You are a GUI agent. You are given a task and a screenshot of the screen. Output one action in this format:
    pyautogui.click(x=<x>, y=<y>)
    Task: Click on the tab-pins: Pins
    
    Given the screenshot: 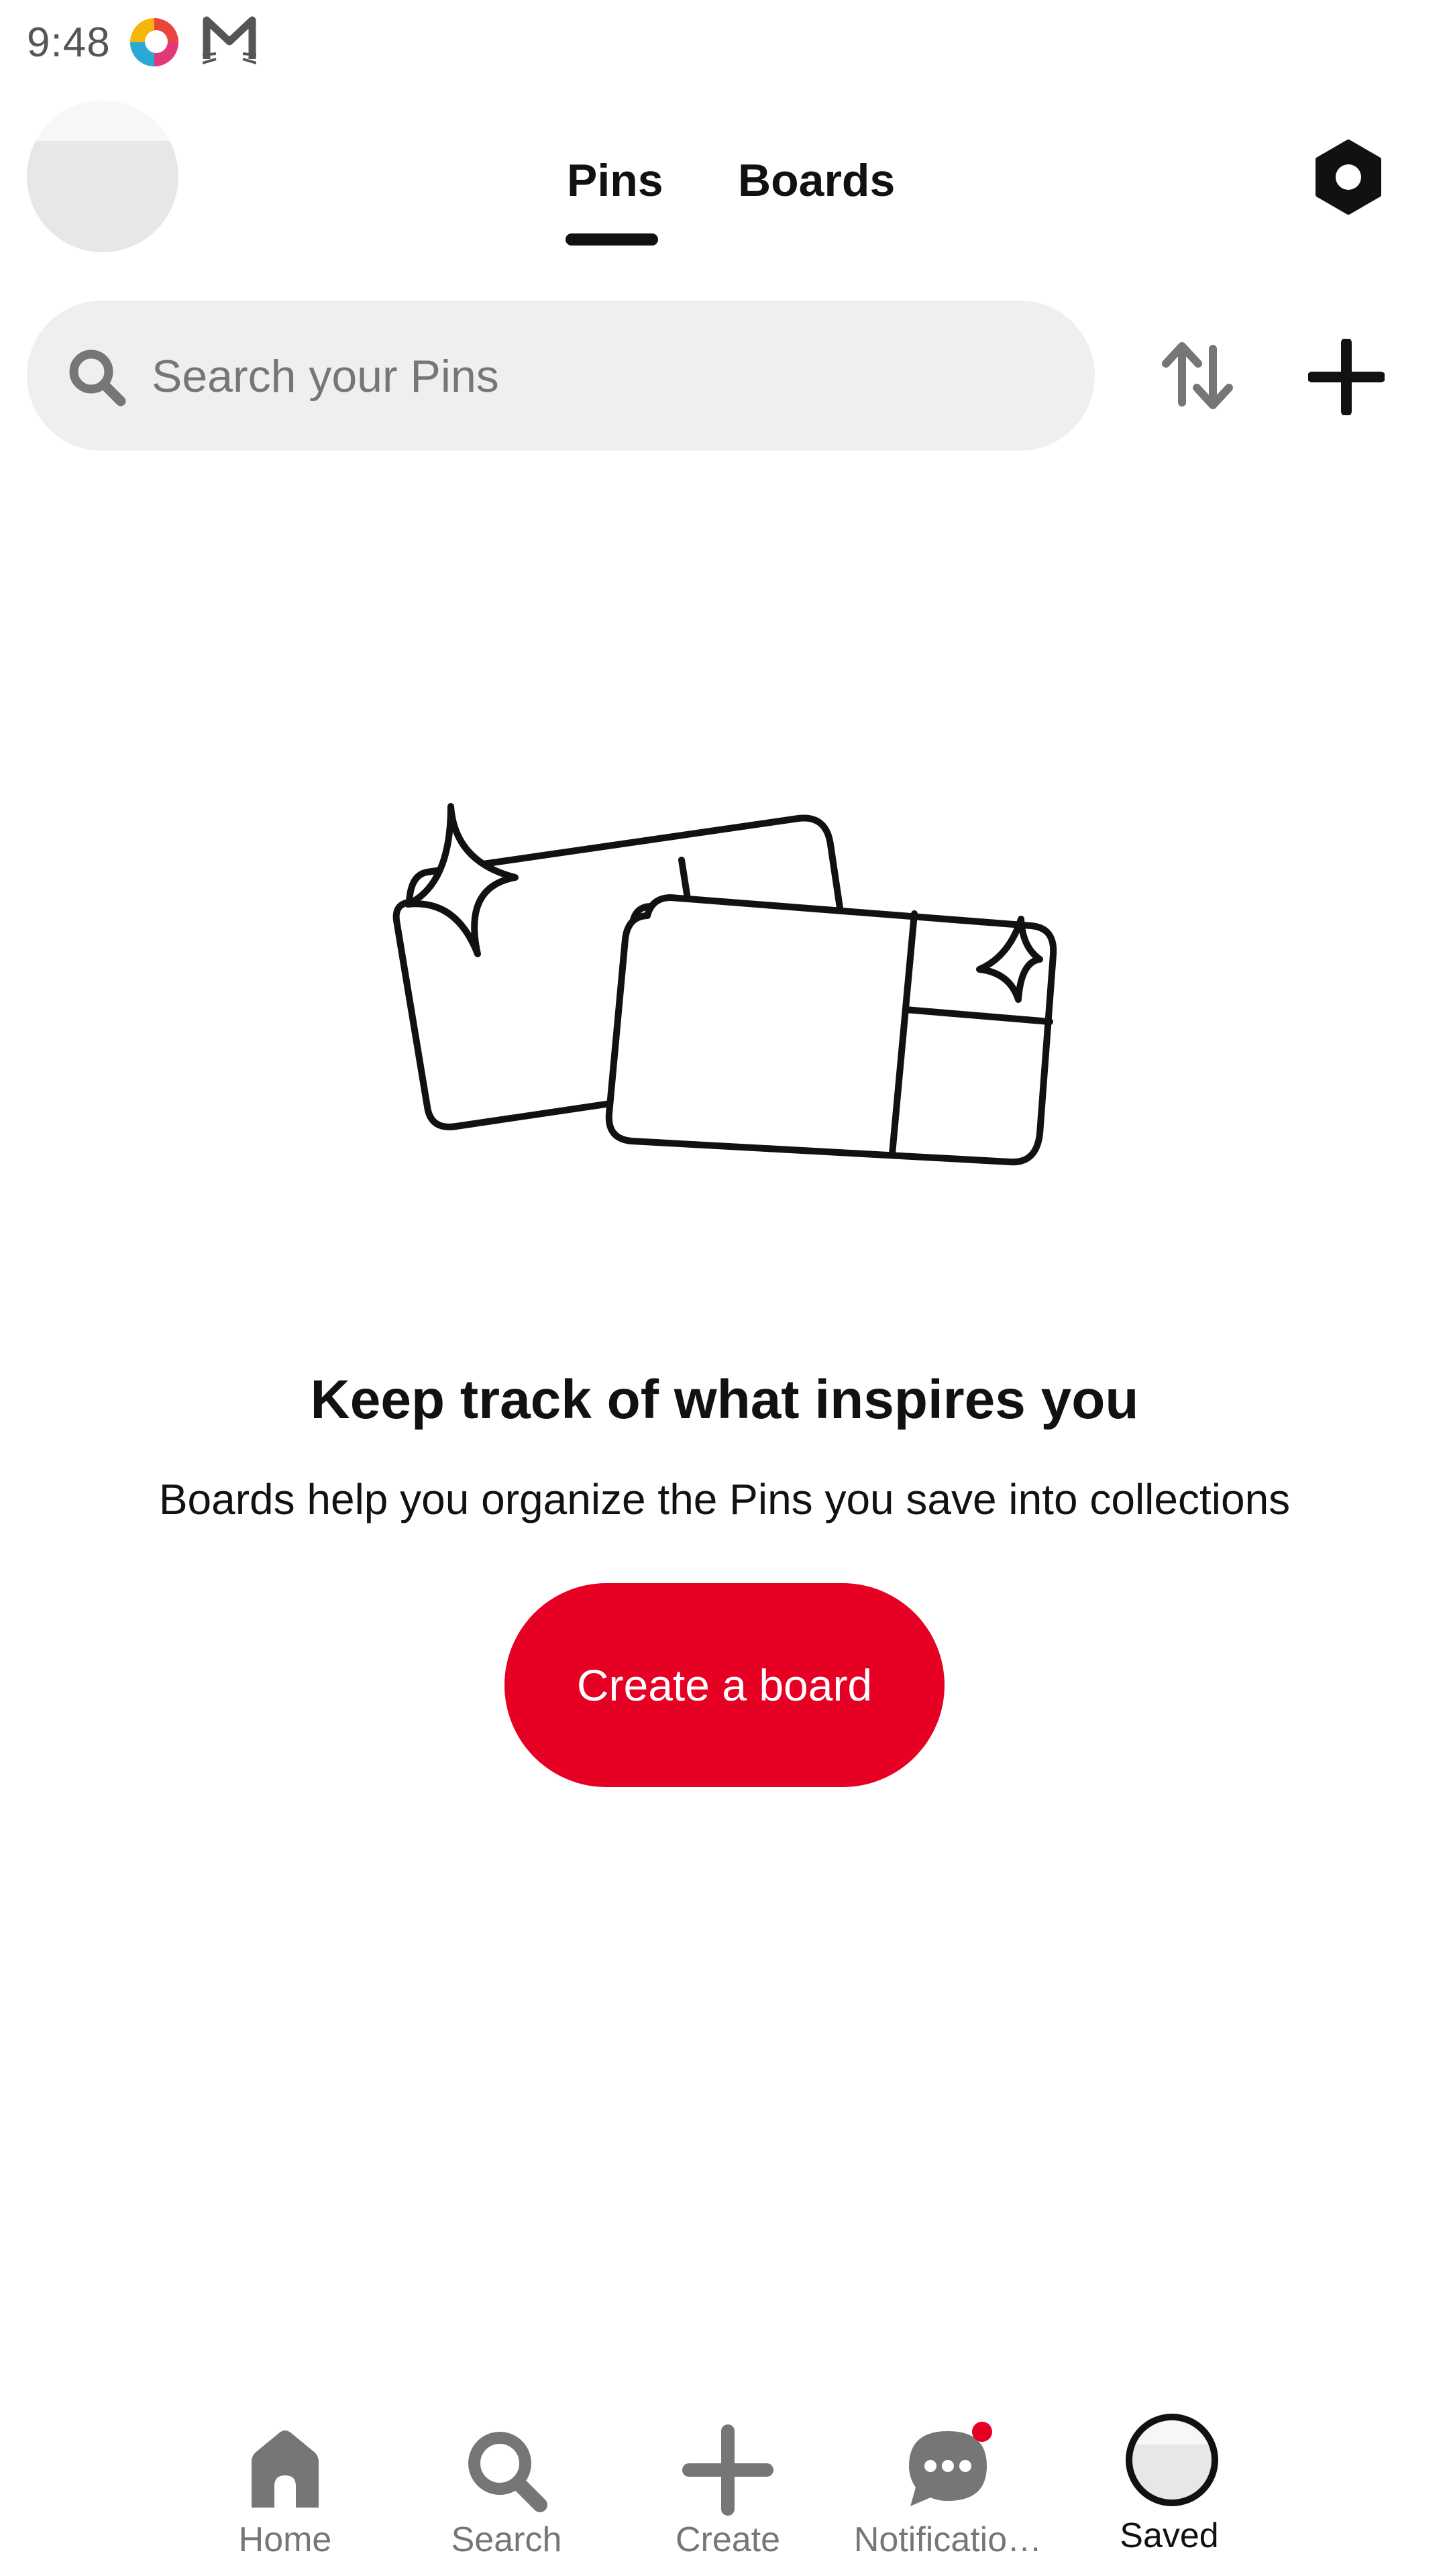 What is the action you would take?
    pyautogui.click(x=615, y=180)
    